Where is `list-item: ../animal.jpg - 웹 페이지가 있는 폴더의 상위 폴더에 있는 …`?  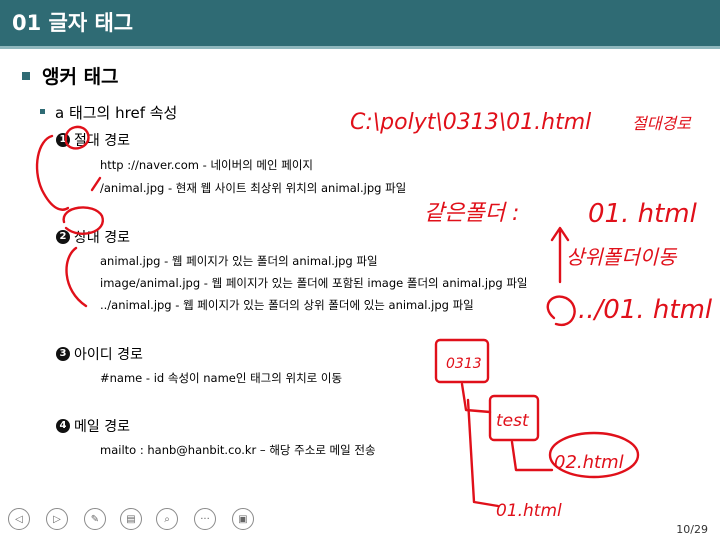 list-item: ../animal.jpg - 웹 페이지가 있는 폴더의 상위 폴더에 있는 … is located at coordinates (287, 305).